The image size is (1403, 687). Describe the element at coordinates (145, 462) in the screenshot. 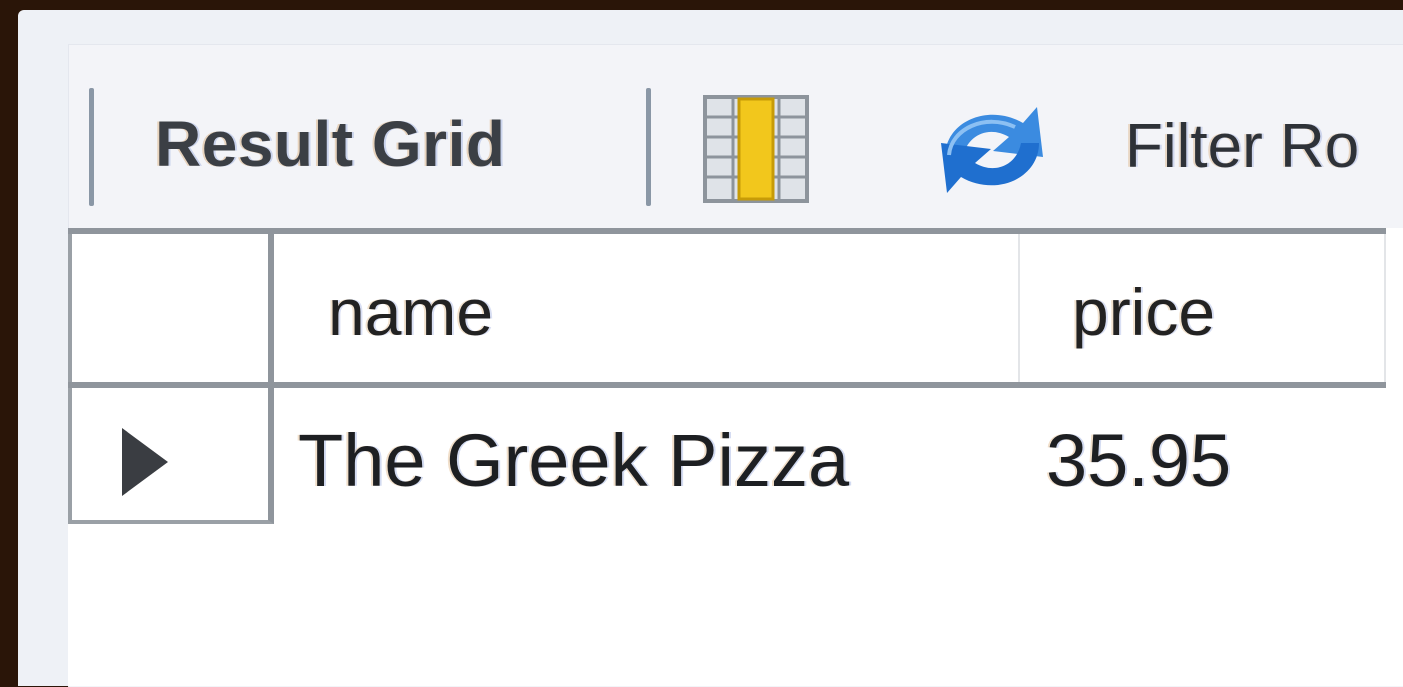

I see `current-row-arrow-icon` at that location.